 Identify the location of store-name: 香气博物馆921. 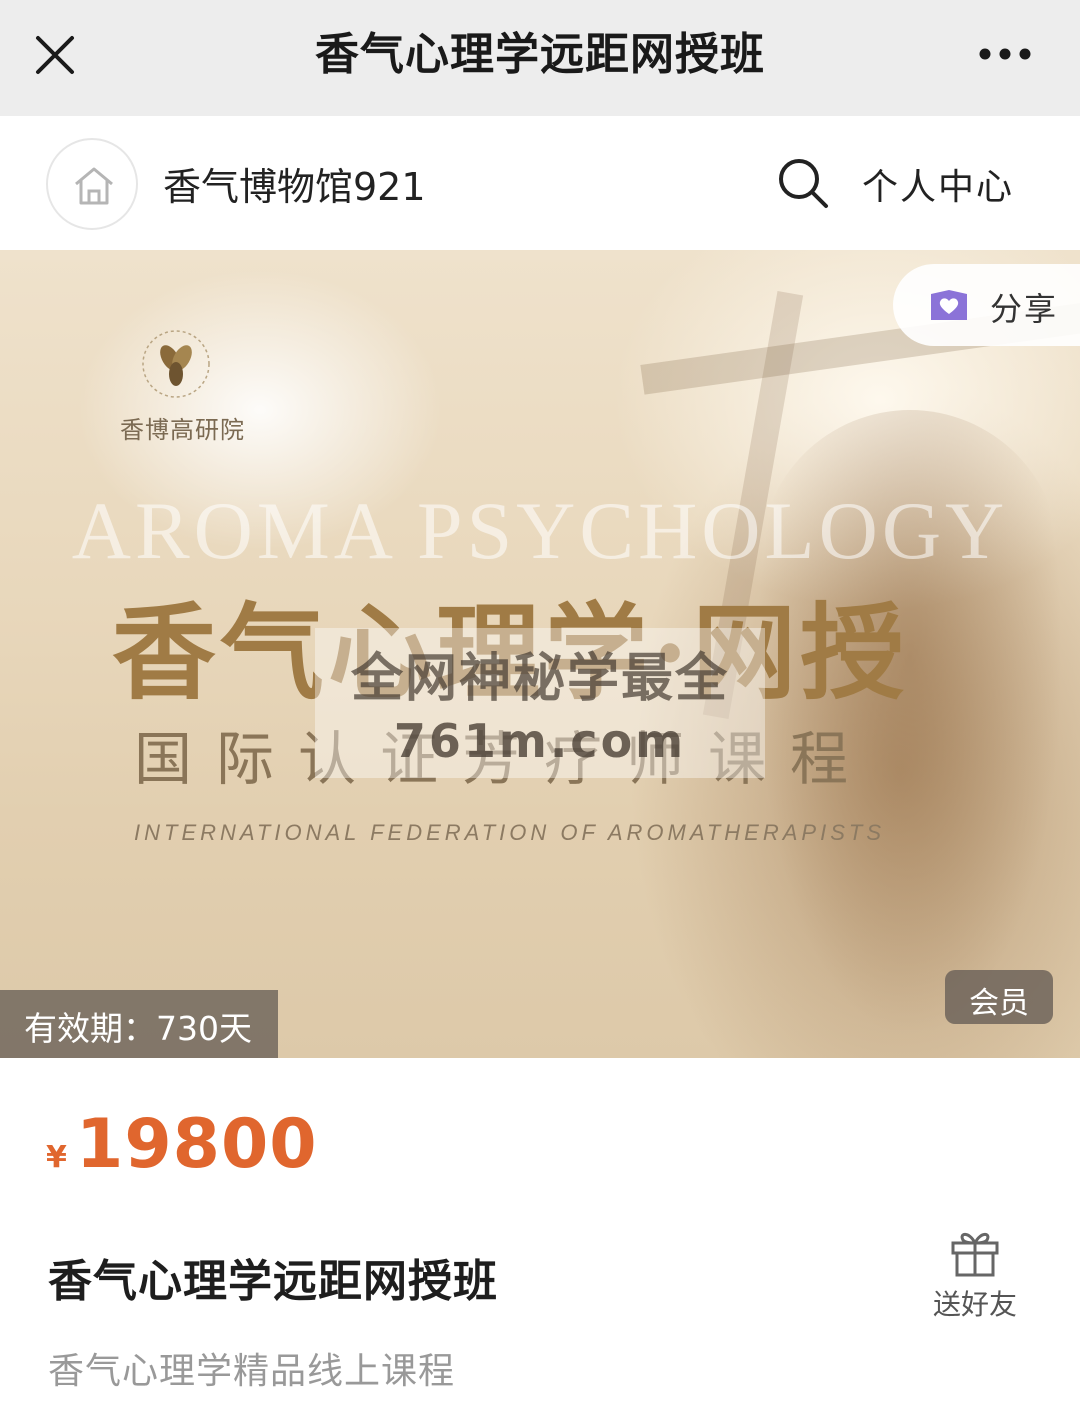
(294, 183).